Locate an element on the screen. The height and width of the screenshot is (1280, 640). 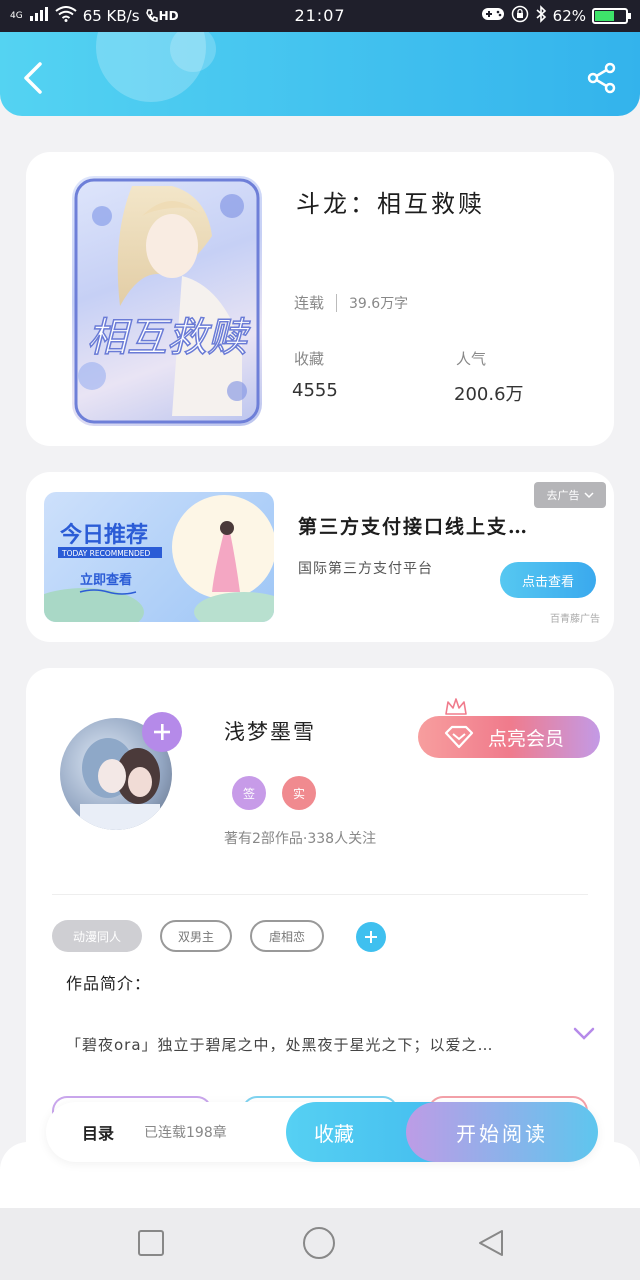
share-button is located at coordinates (602, 78).